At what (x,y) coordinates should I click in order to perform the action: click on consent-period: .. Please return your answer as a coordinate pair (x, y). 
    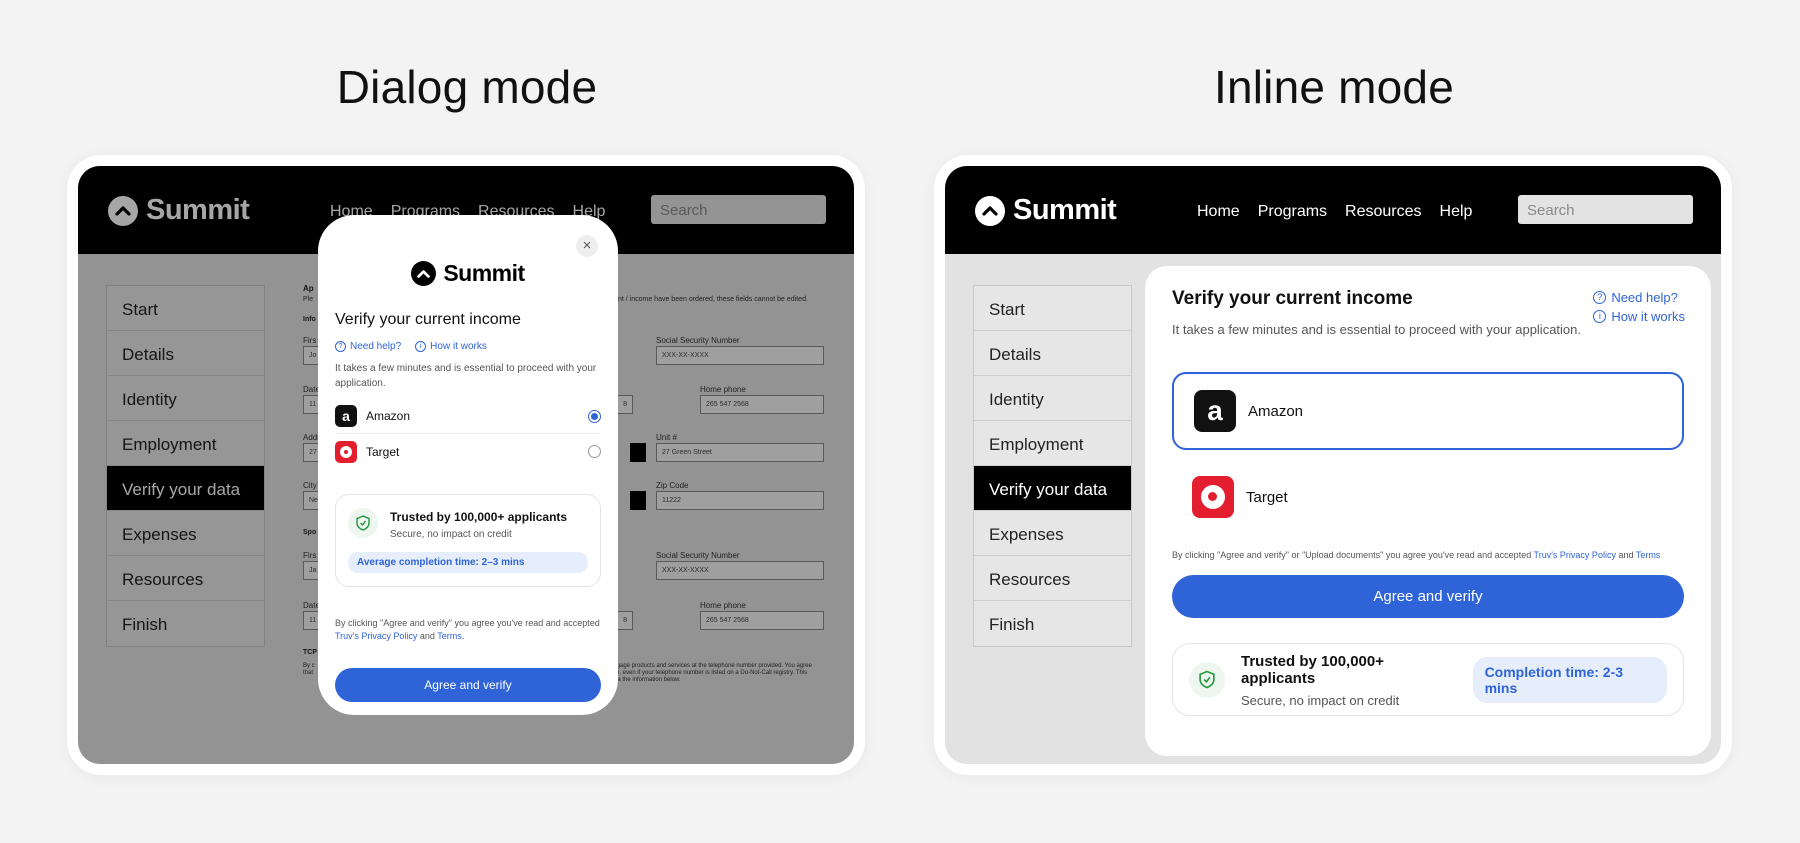
    Looking at the image, I should click on (463, 636).